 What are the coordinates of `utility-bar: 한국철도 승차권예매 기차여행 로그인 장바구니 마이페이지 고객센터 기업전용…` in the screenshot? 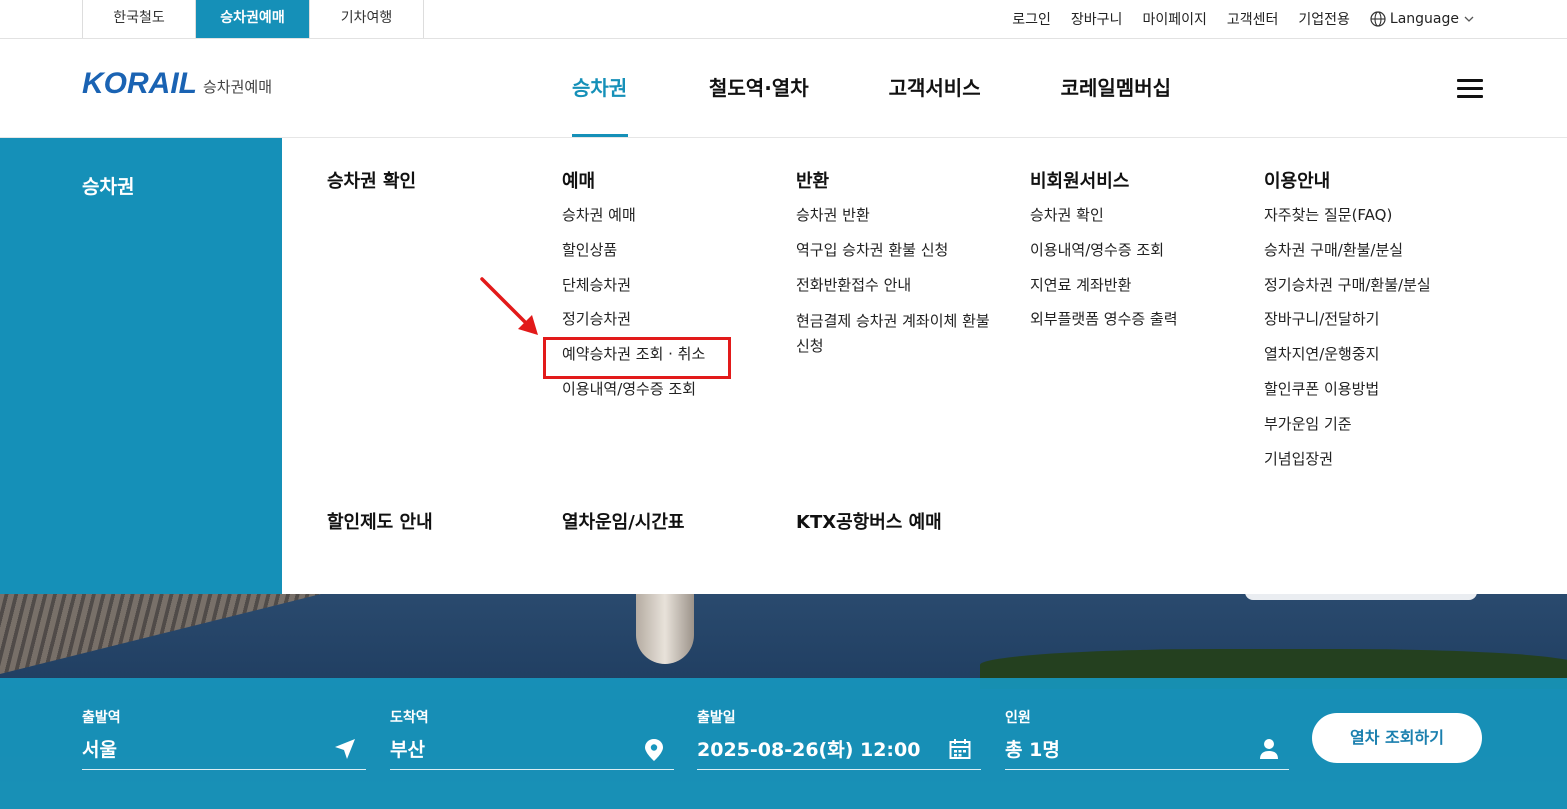 It's located at (783, 19).